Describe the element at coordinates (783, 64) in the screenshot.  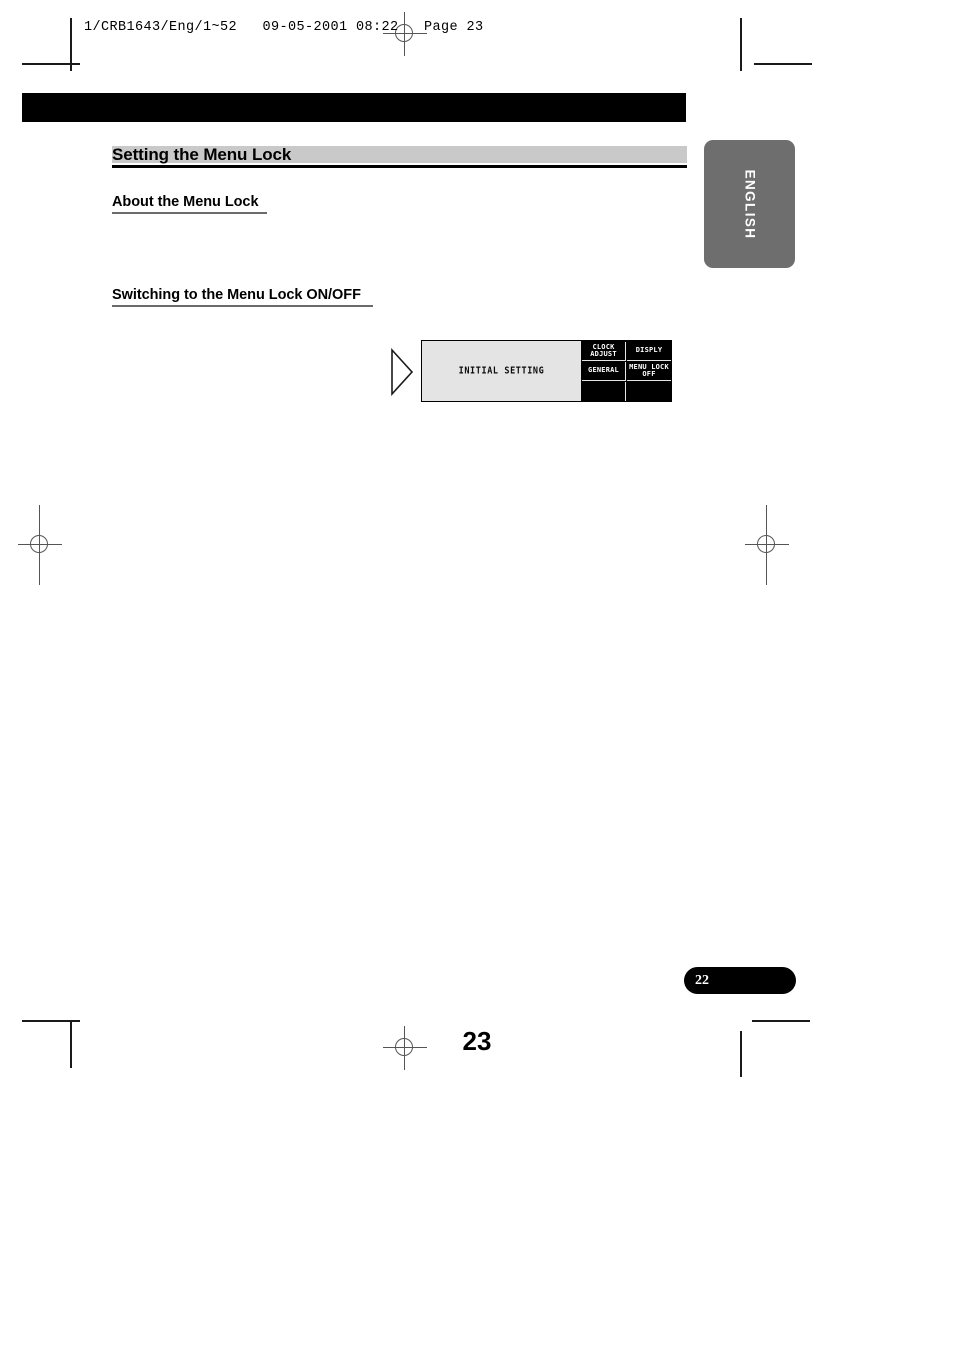
I see `crop-mark-top-right-horizontal` at that location.